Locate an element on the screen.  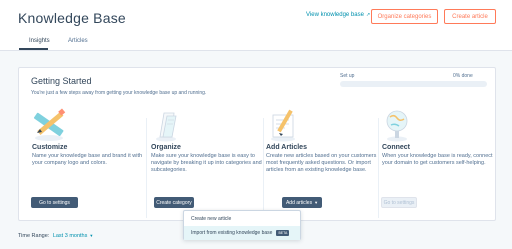
time-range-label: Time Range: is located at coordinates (34, 236).